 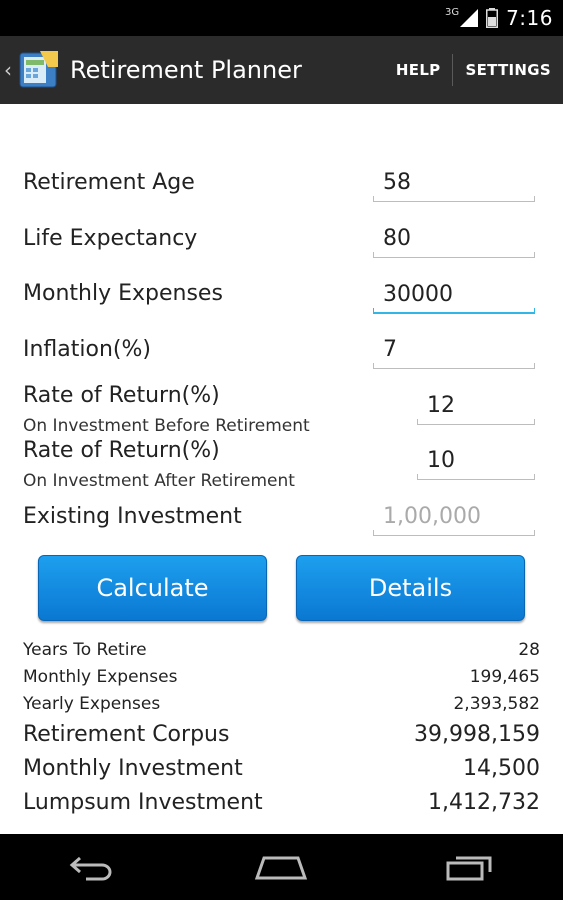 I want to click on app-logo-icon, so click(x=39, y=70).